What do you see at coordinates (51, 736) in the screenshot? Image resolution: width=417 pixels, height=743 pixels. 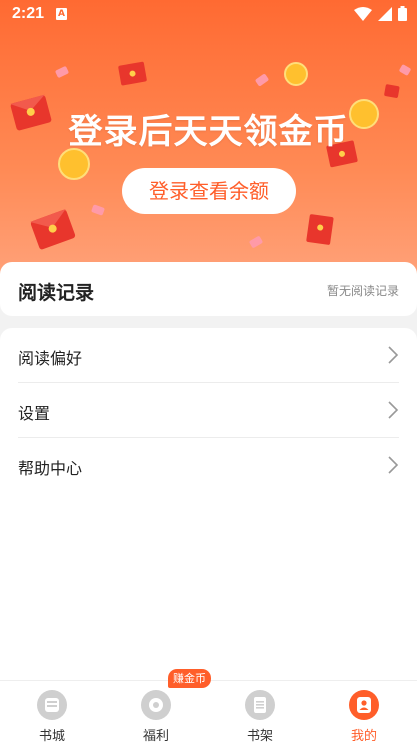 I see `tab-label: 书城` at bounding box center [51, 736].